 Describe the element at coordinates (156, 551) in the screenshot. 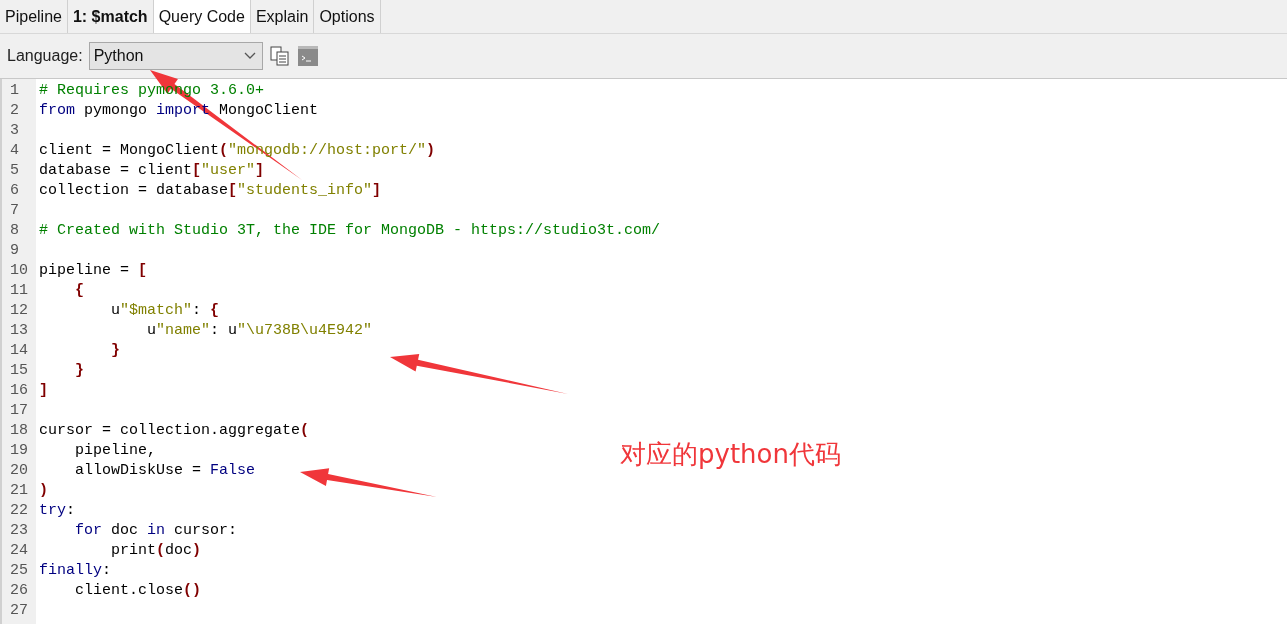

I see `code-line: print(doc)` at that location.